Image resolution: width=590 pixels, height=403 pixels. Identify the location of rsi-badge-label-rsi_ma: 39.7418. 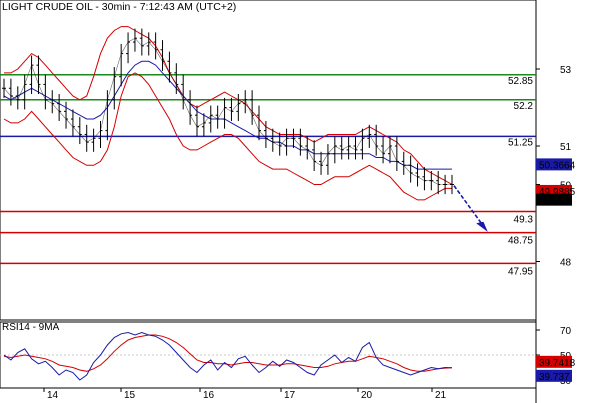
(557, 363).